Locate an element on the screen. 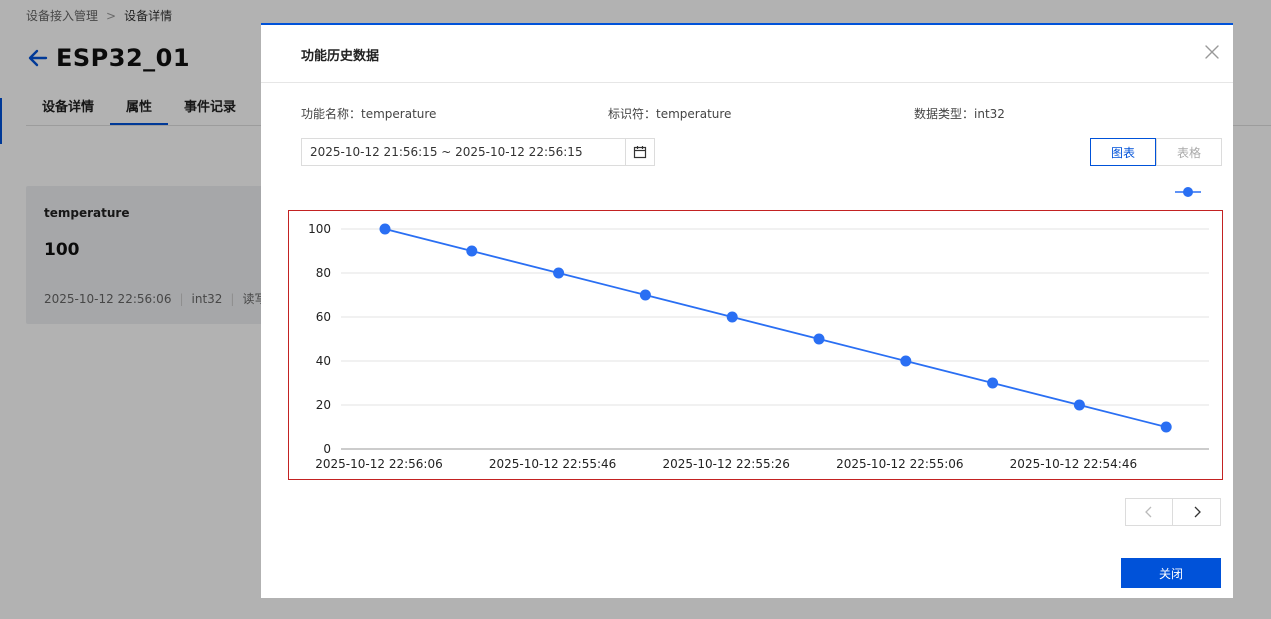 Image resolution: width=1271 pixels, height=619 pixels. y-tick-label: 100 is located at coordinates (319, 229).